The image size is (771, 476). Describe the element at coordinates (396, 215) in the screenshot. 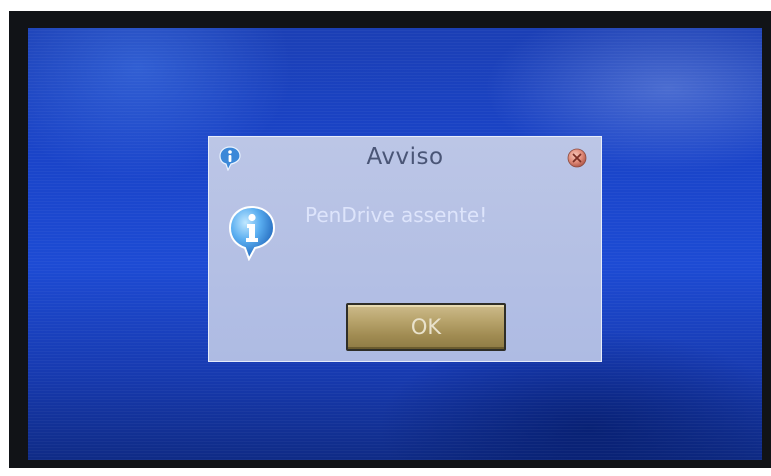

I see `dialog-message: PenDrive assente!` at that location.